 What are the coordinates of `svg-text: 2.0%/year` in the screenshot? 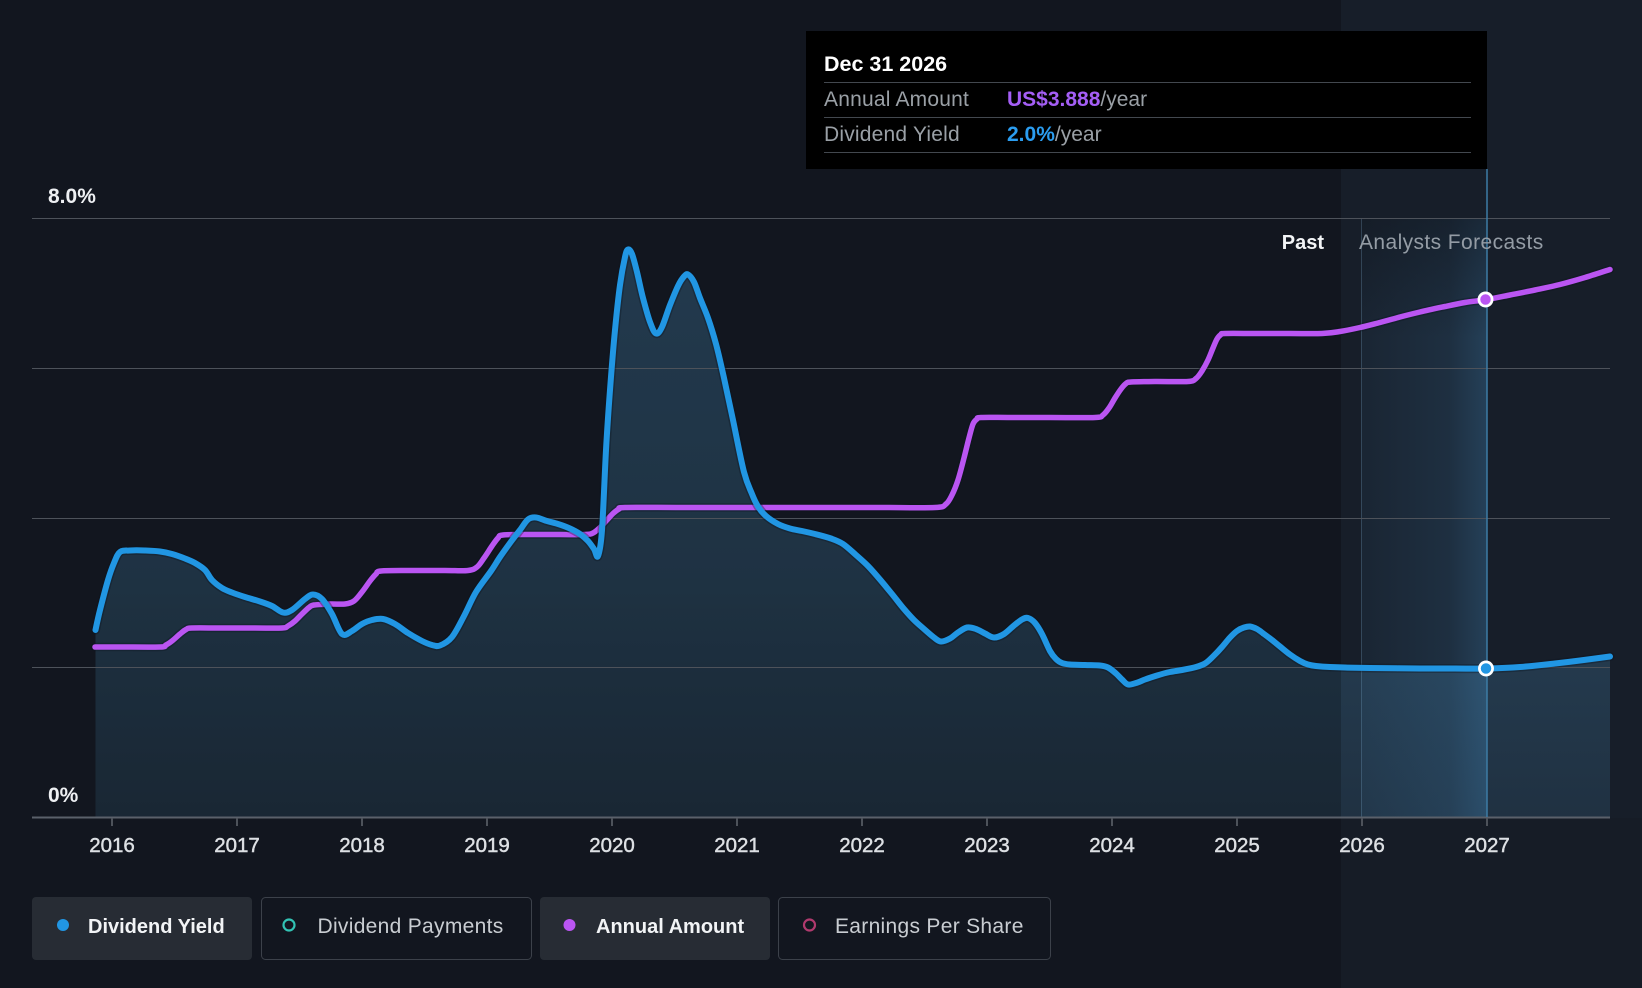 It's located at (1054, 134).